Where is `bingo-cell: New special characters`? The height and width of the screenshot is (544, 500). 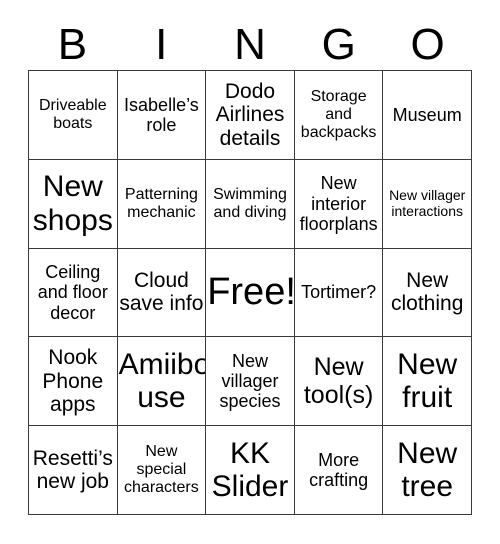
bingo-cell: New special characters is located at coordinates (162, 470).